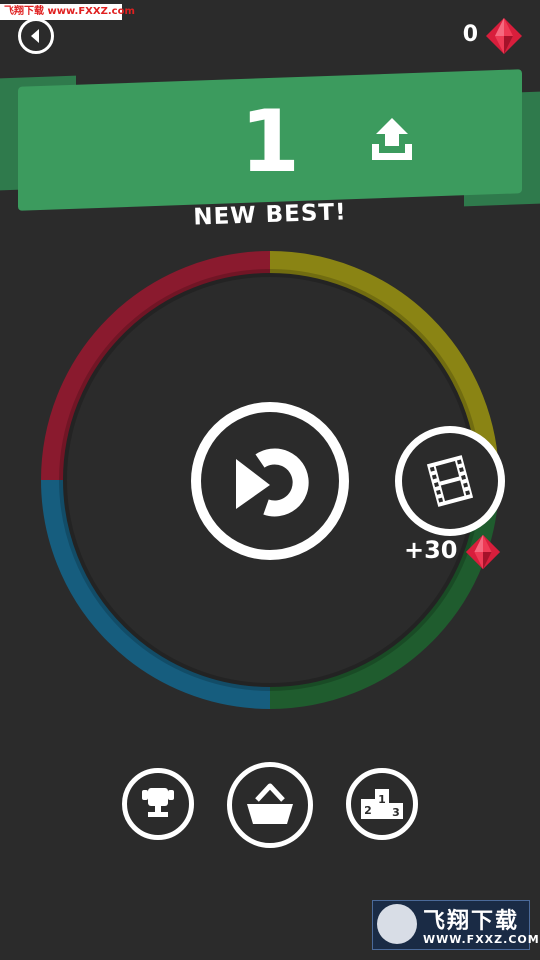 Image resolution: width=540 pixels, height=960 pixels. Describe the element at coordinates (431, 550) in the screenshot. I see `video-reward-label: +30` at that location.